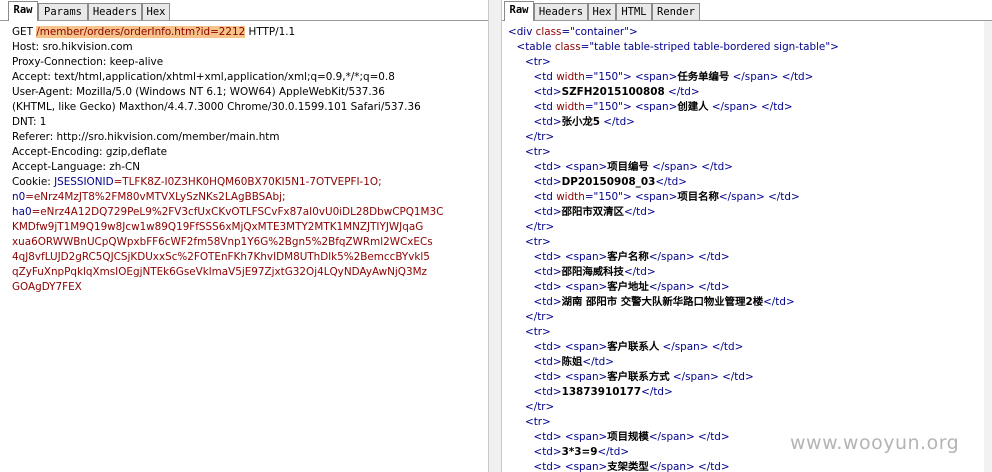 Image resolution: width=992 pixels, height=472 pixels. I want to click on cell-text: 13873910177, so click(601, 392).